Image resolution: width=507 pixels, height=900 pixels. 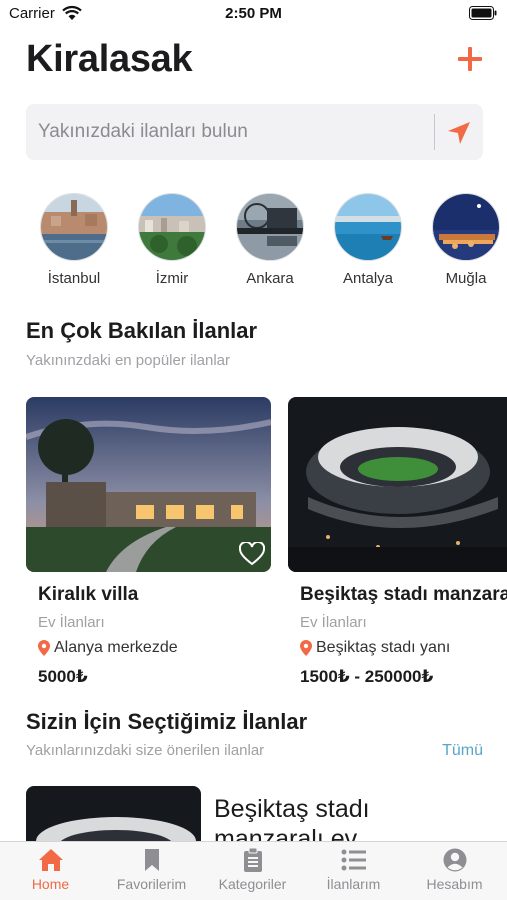 What do you see at coordinates (353, 860) in the screenshot?
I see `list-icon` at bounding box center [353, 860].